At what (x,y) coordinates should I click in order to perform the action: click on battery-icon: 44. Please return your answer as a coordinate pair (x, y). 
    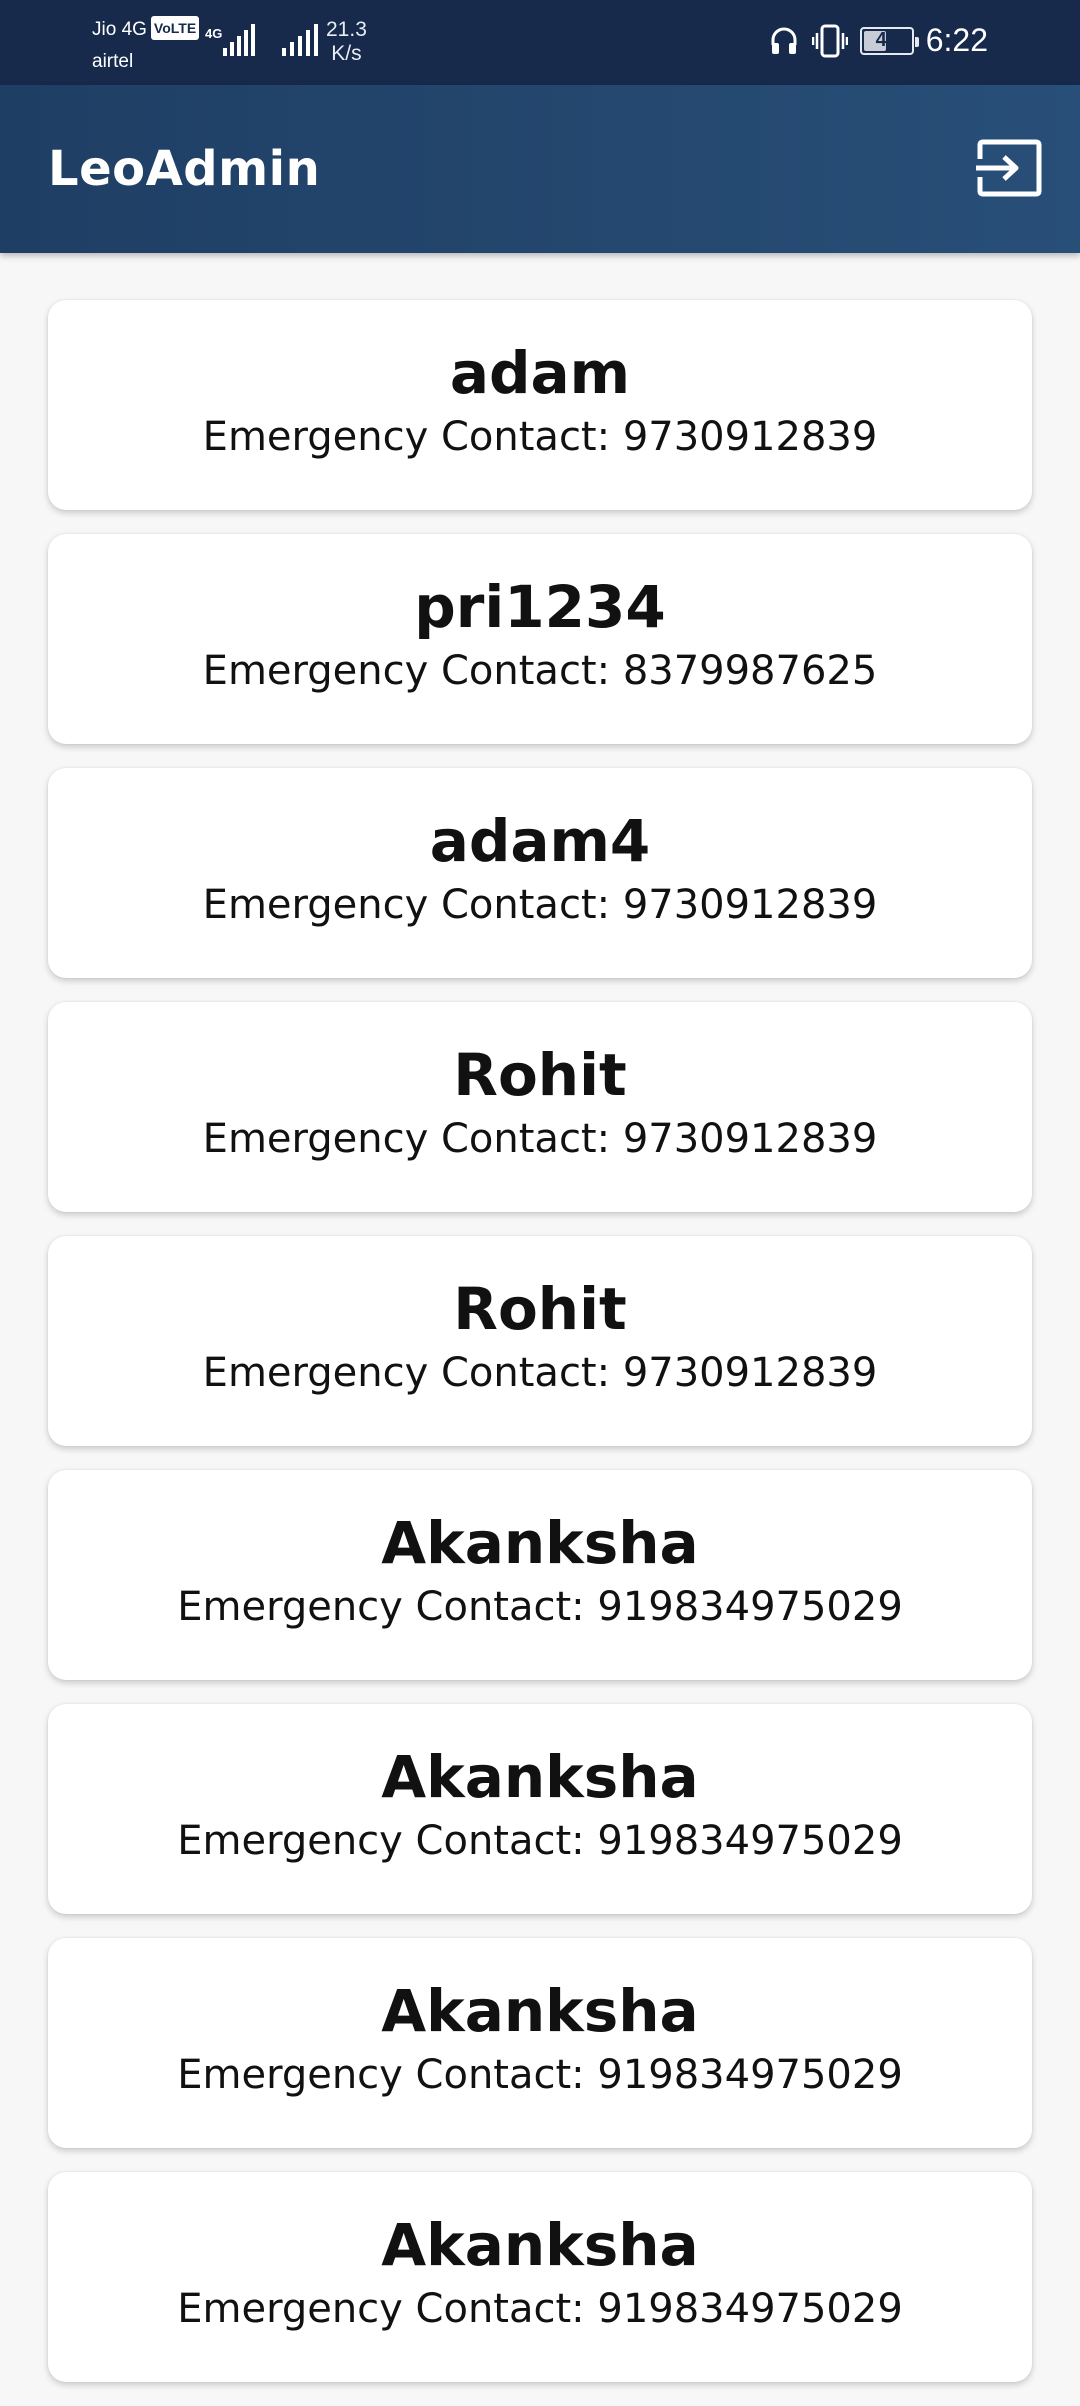
    Looking at the image, I should click on (889, 40).